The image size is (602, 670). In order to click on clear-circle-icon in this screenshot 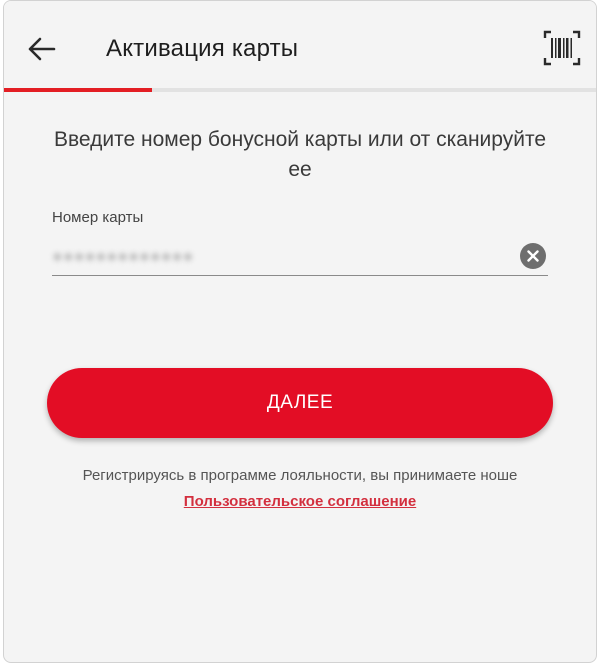, I will do `click(533, 256)`.